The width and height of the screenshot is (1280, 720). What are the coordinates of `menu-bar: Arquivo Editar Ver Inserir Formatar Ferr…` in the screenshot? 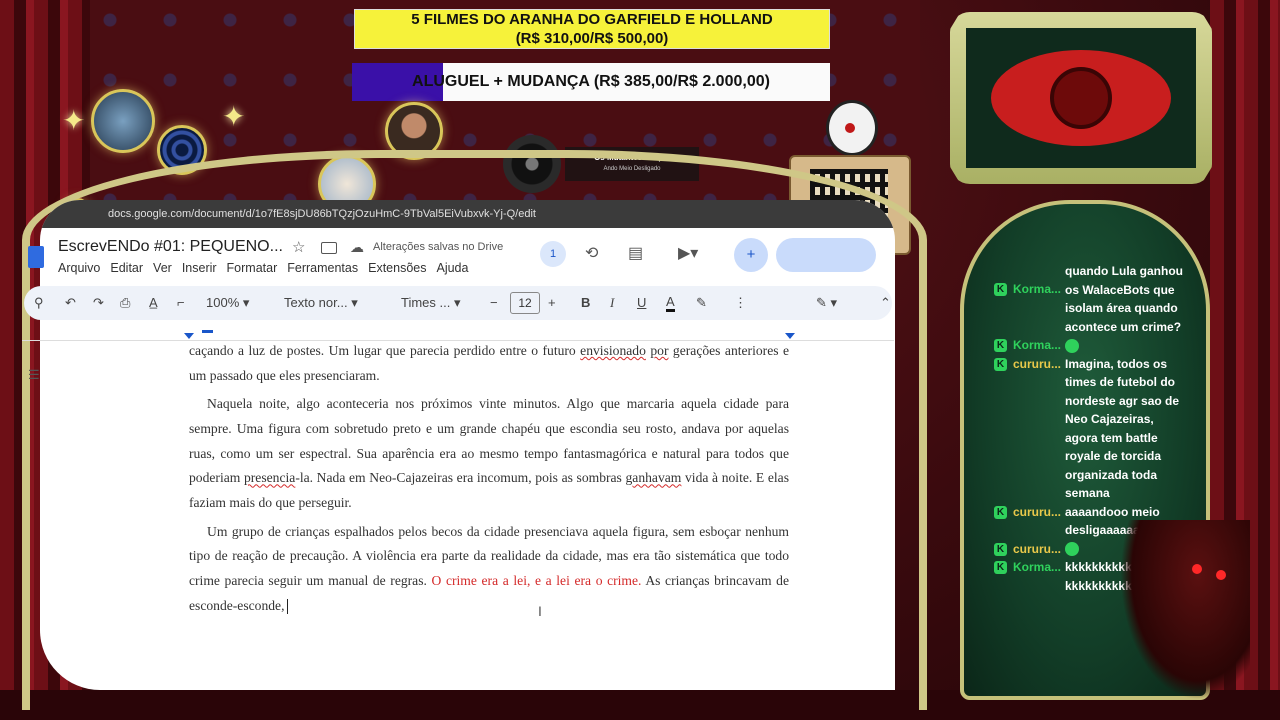 It's located at (268, 268).